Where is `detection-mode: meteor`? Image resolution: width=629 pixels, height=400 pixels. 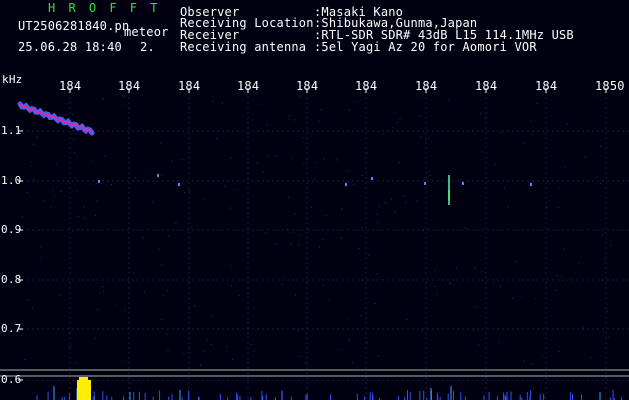
detection-mode: meteor is located at coordinates (146, 32).